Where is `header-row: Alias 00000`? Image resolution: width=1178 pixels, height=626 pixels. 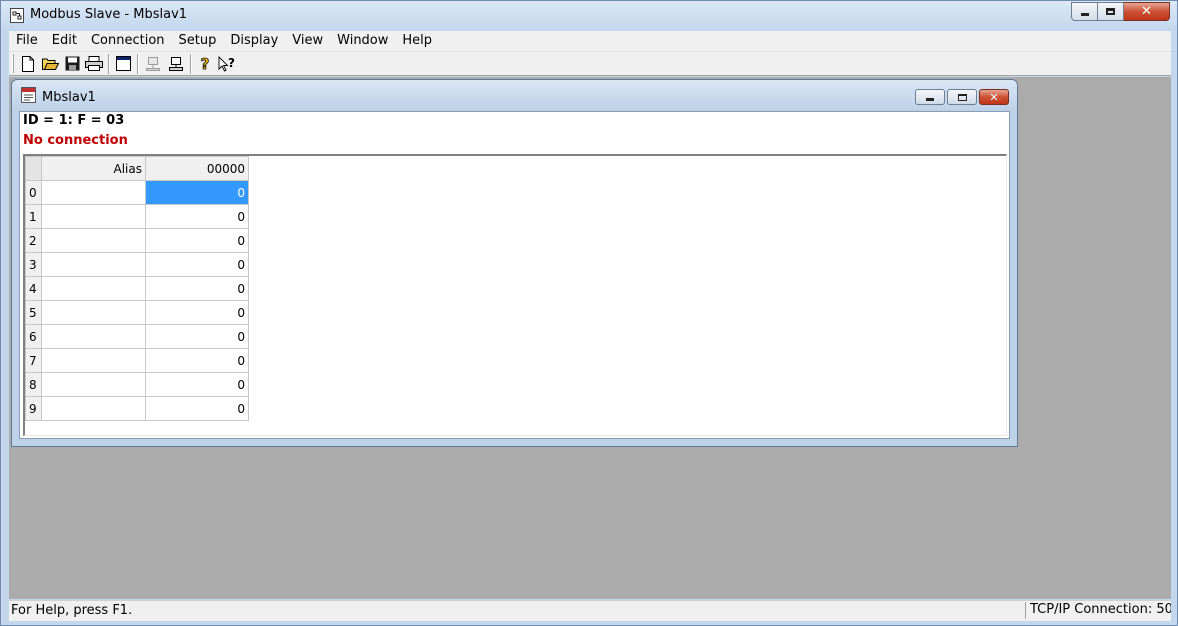
header-row: Alias 00000 is located at coordinates (137, 168).